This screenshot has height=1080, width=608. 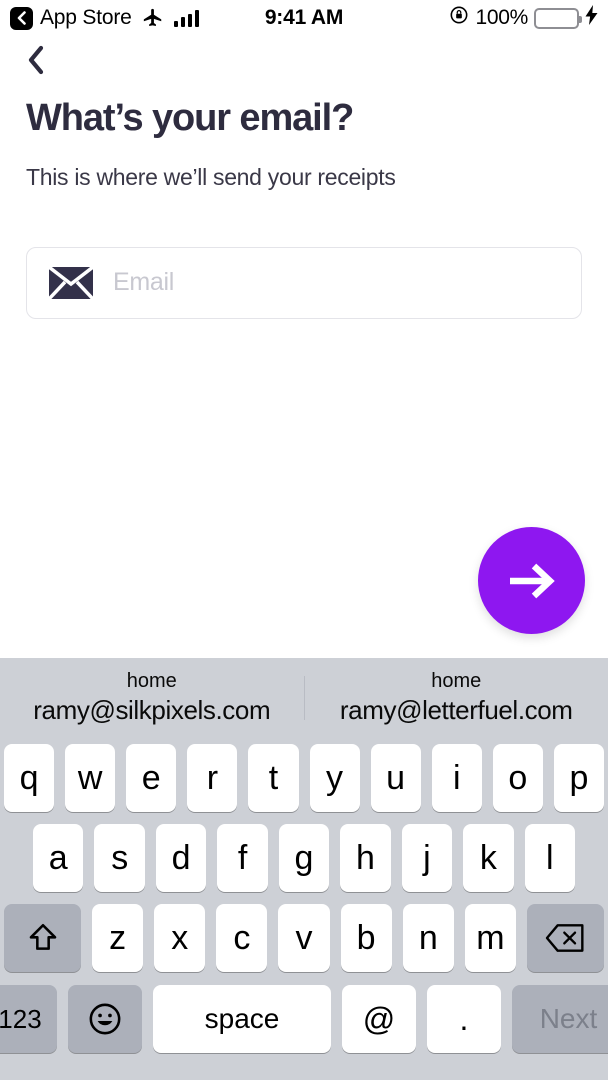 What do you see at coordinates (395, 778) in the screenshot?
I see `key-u: u` at bounding box center [395, 778].